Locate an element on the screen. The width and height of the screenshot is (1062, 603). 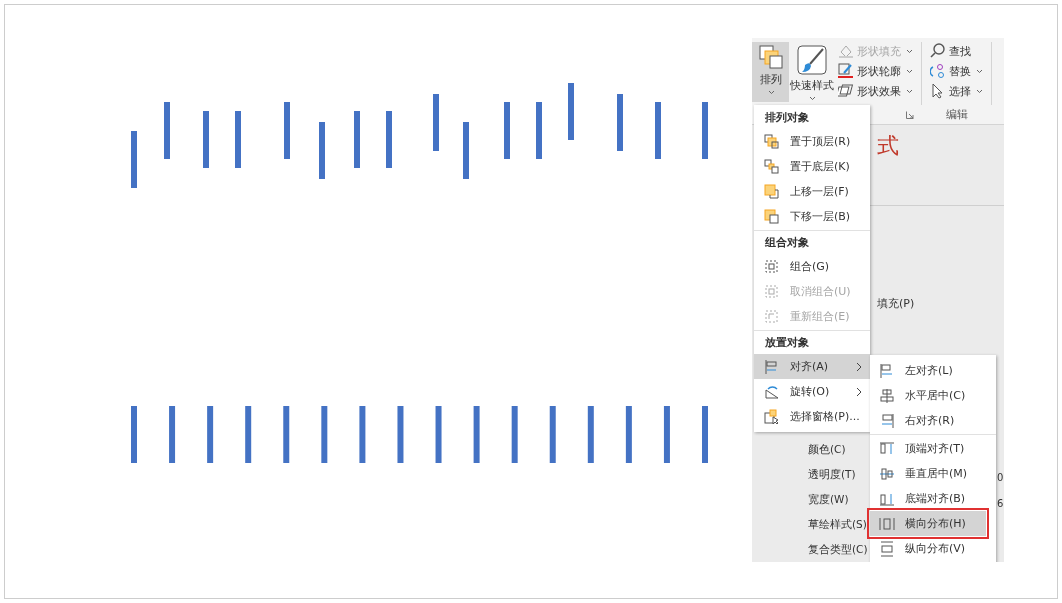
property-label: 透明度(T) is located at coordinates (832, 474).